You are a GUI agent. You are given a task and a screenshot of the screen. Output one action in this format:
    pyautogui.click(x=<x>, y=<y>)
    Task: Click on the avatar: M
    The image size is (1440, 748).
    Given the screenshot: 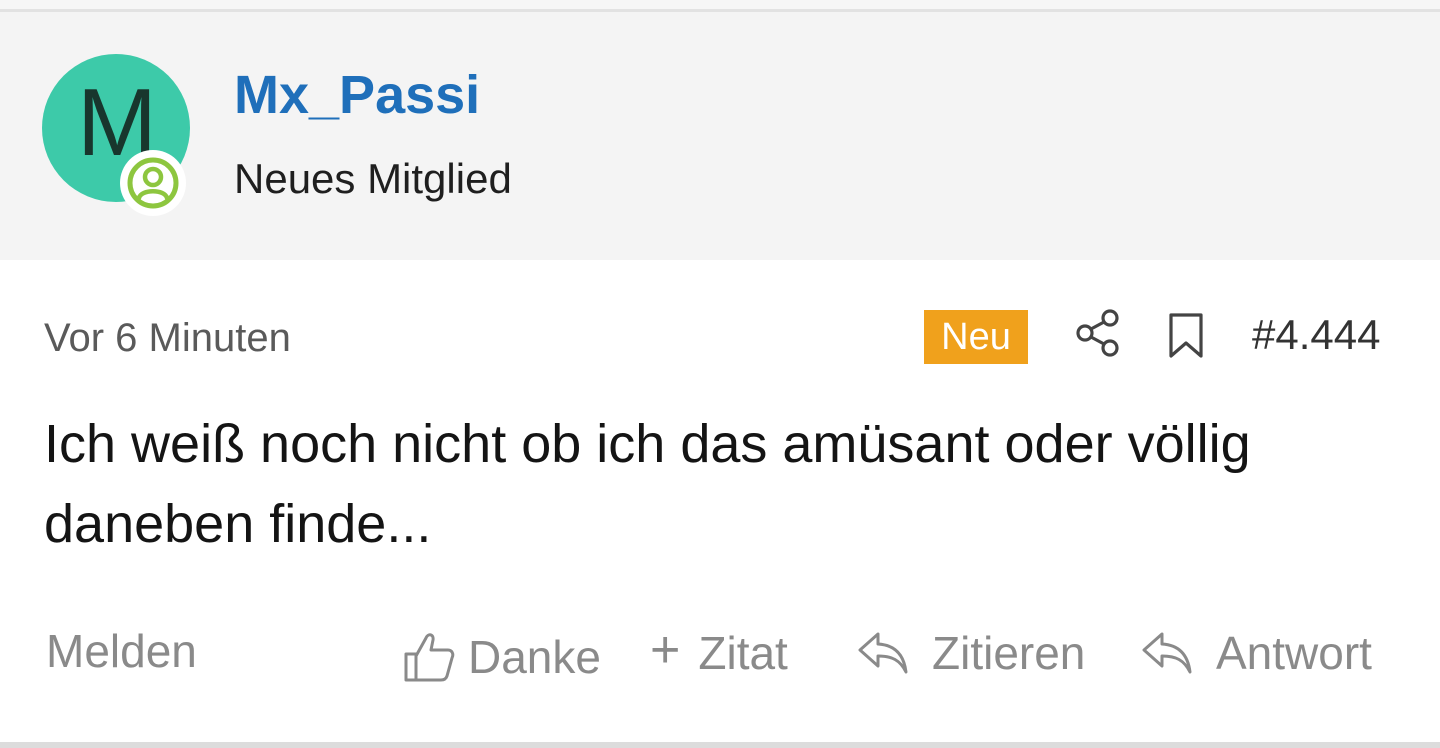 What is the action you would take?
    pyautogui.click(x=116, y=135)
    